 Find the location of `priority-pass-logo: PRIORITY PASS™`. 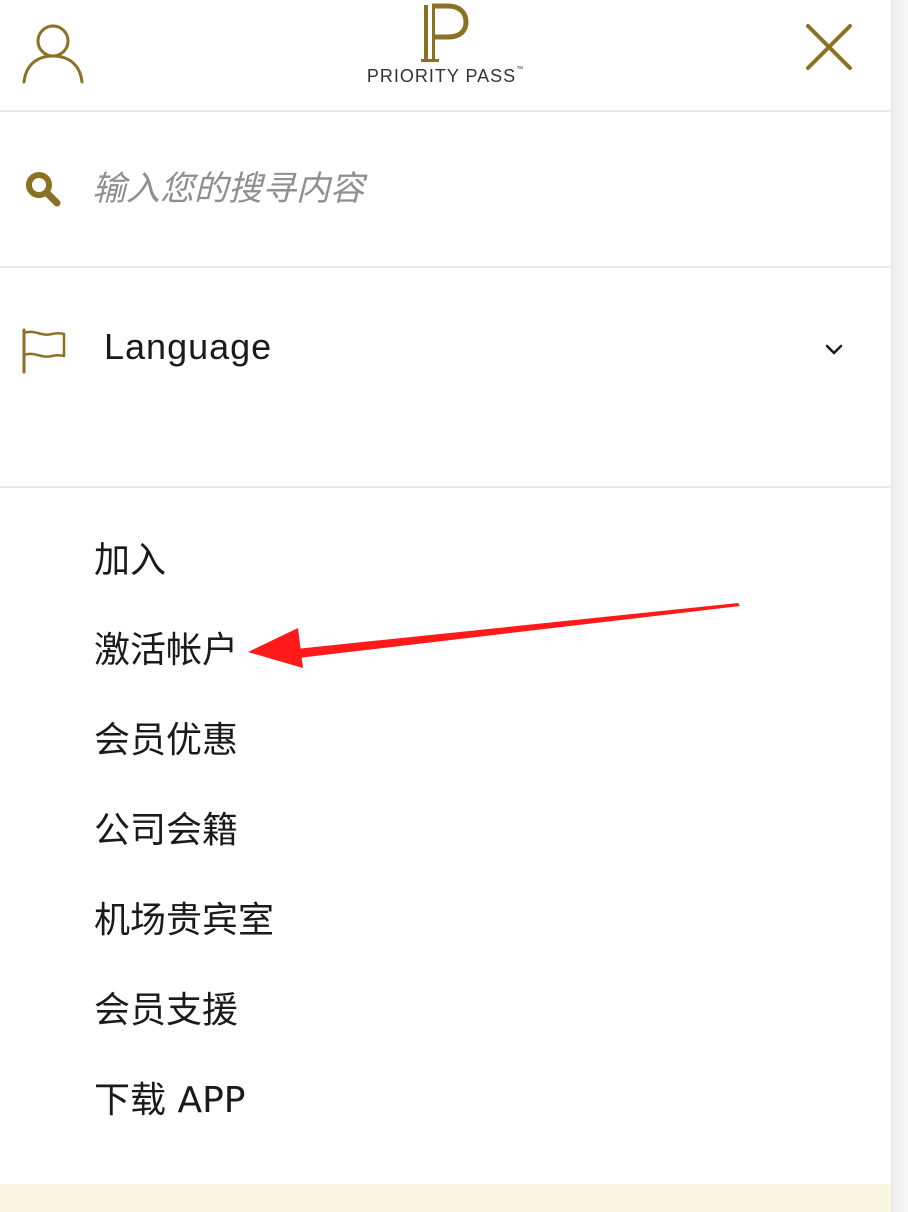

priority-pass-logo: PRIORITY PASS™ is located at coordinates (445, 48).